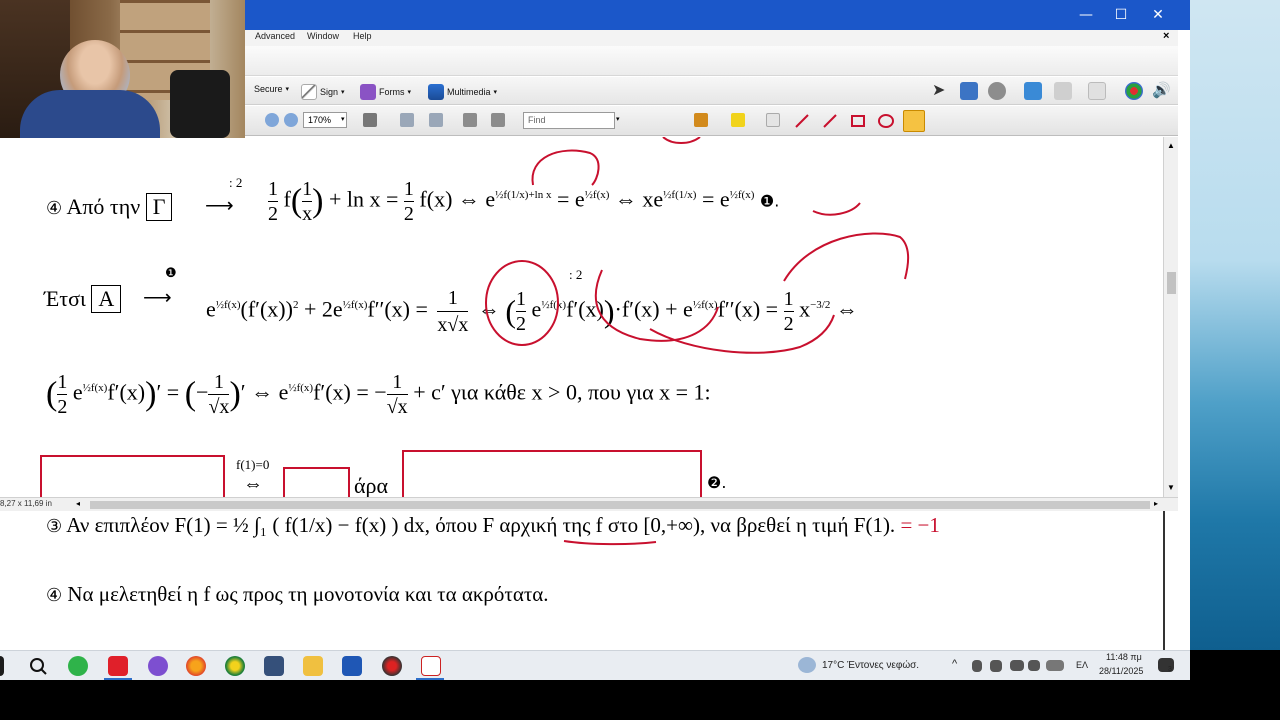  I want to click on horizontal-scroll-thumb, so click(620, 505).